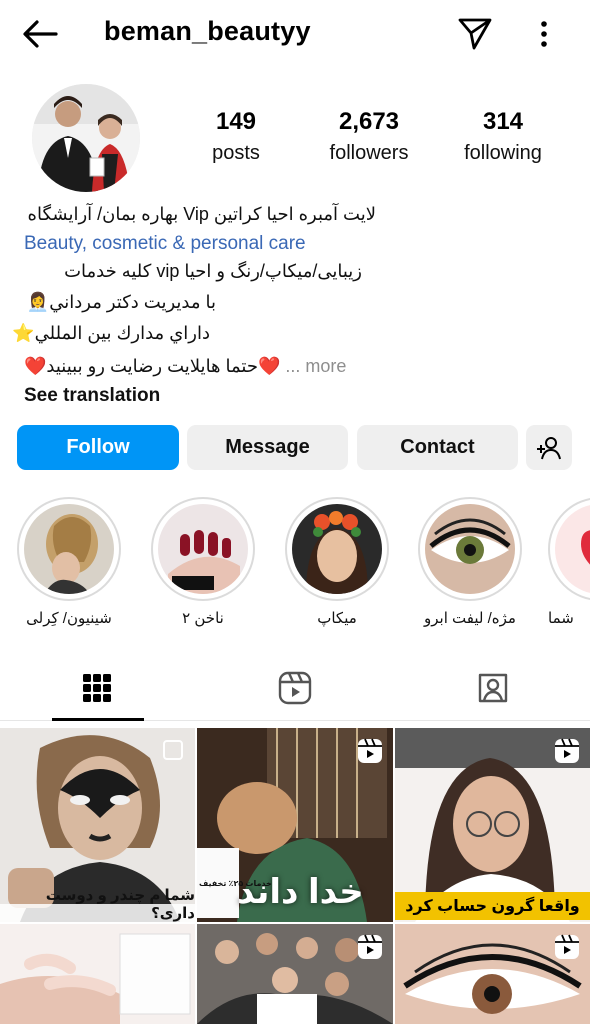 The width and height of the screenshot is (590, 1024). I want to click on tab-reels, so click(295, 688).